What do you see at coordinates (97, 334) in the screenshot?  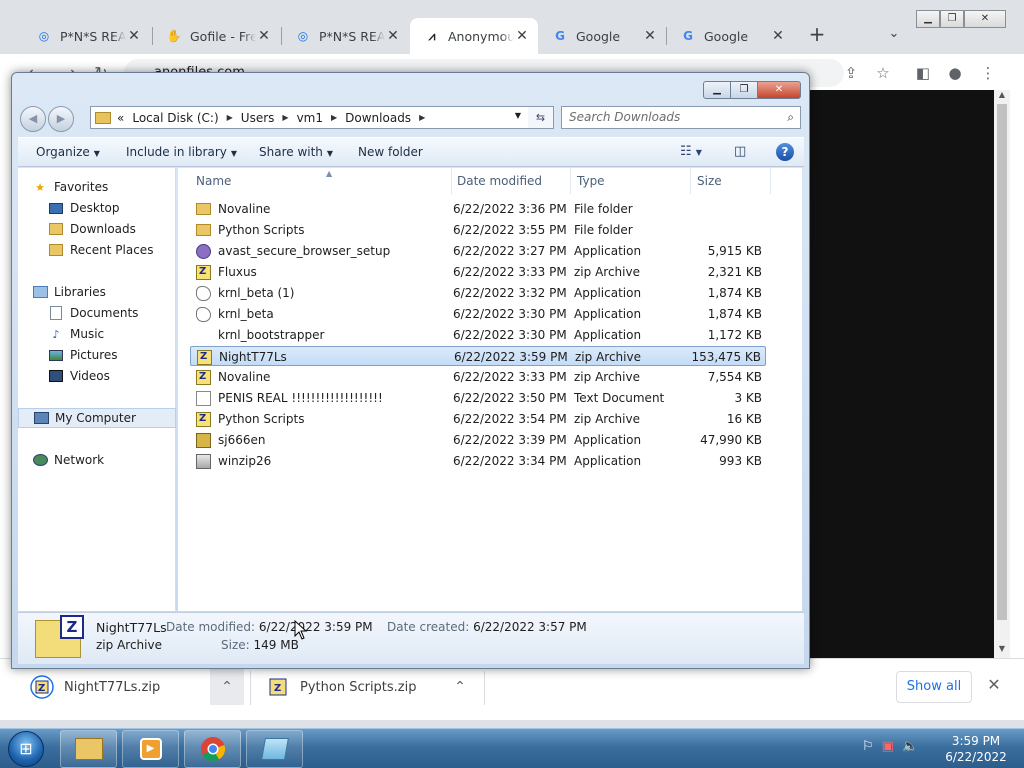 I see `nav-music: ♪ Music` at bounding box center [97, 334].